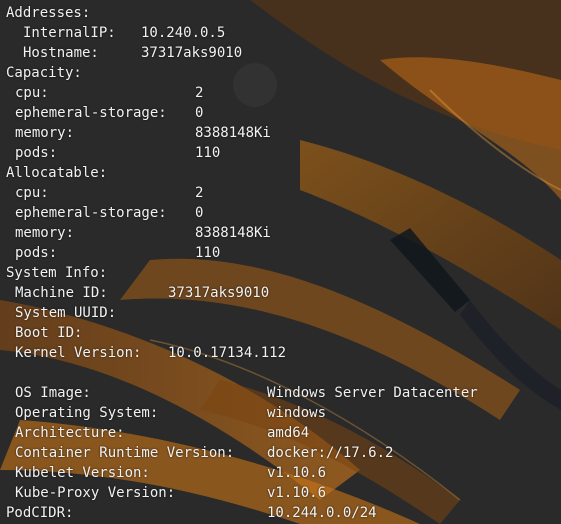 The height and width of the screenshot is (524, 561). What do you see at coordinates (280, 253) in the screenshot?
I see `allocatable-row: pods: 110` at bounding box center [280, 253].